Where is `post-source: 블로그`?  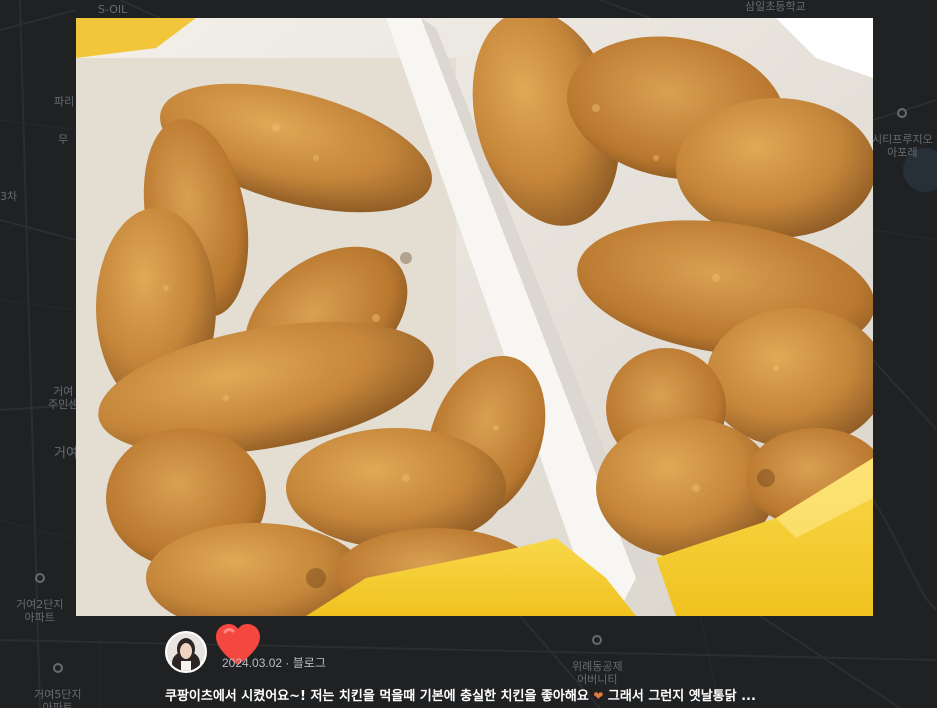 post-source: 블로그 is located at coordinates (309, 663).